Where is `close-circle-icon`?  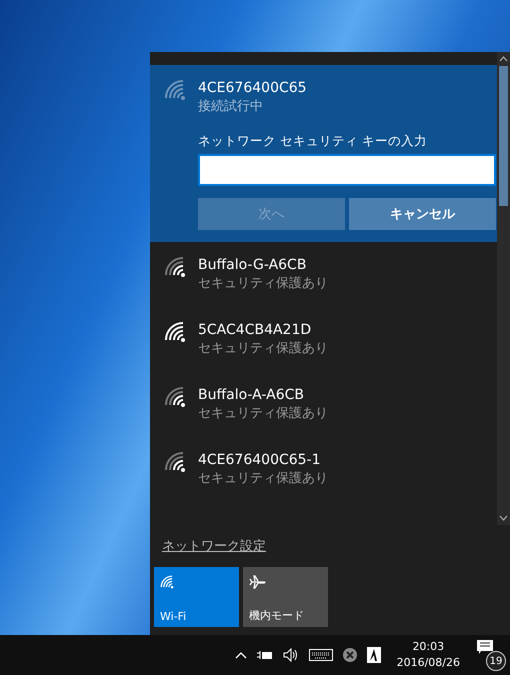
close-circle-icon is located at coordinates (349, 655).